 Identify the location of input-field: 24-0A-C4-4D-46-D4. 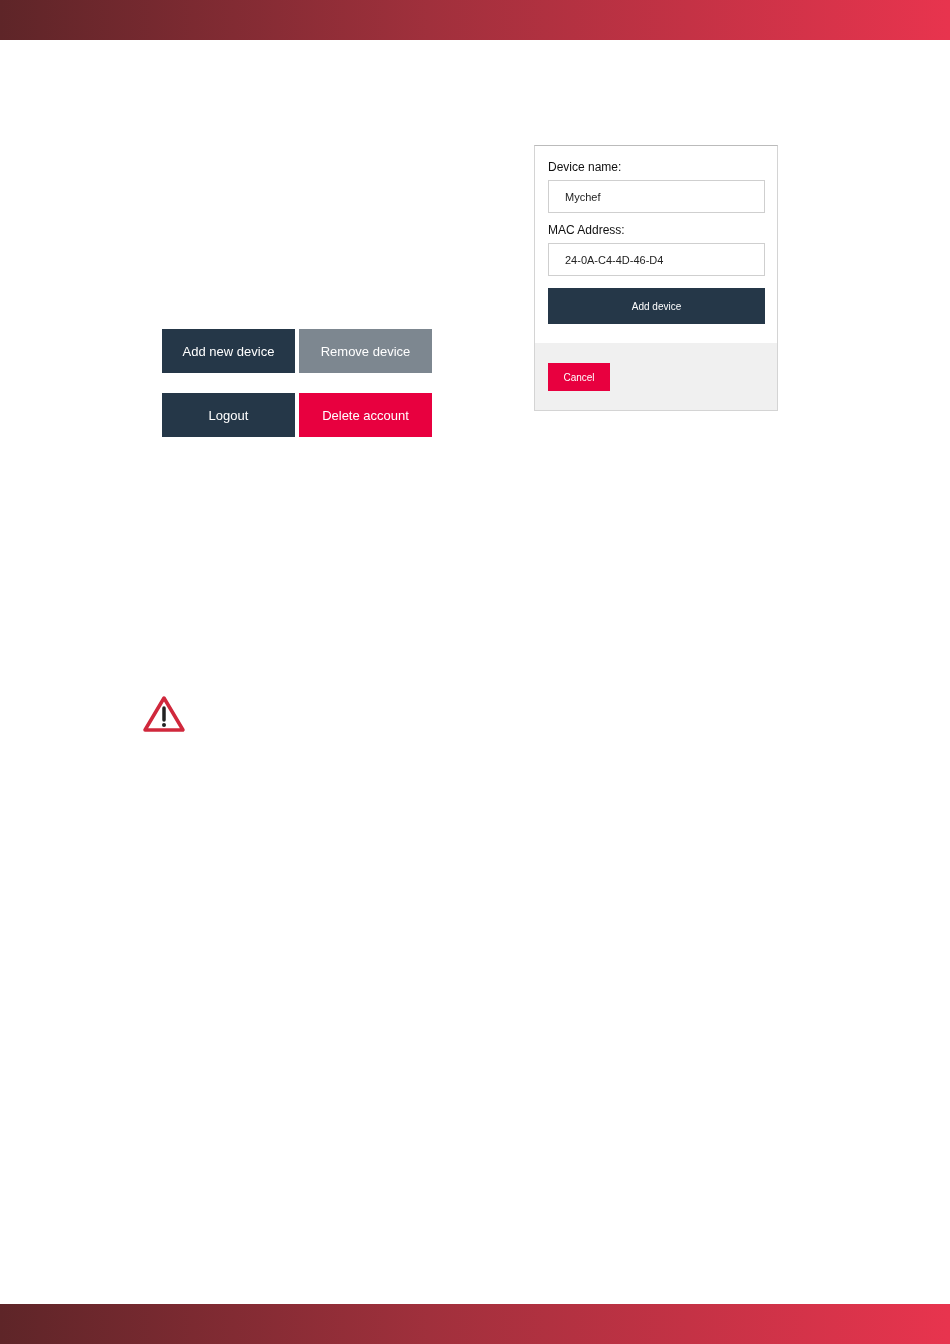
(656, 259).